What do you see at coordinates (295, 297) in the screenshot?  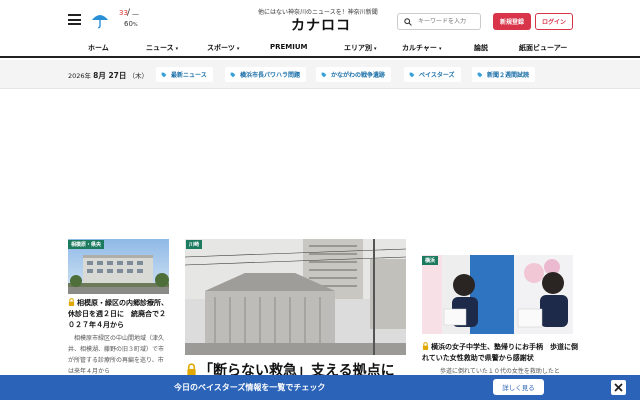 I see `card-center-image` at bounding box center [295, 297].